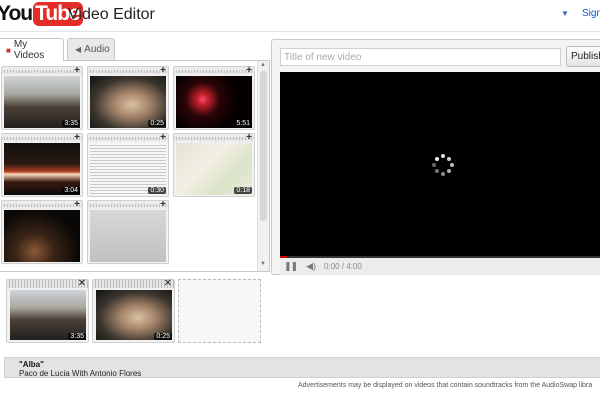 The image size is (600, 400). What do you see at coordinates (97, 49) in the screenshot?
I see `tab-label: Audio` at bounding box center [97, 49].